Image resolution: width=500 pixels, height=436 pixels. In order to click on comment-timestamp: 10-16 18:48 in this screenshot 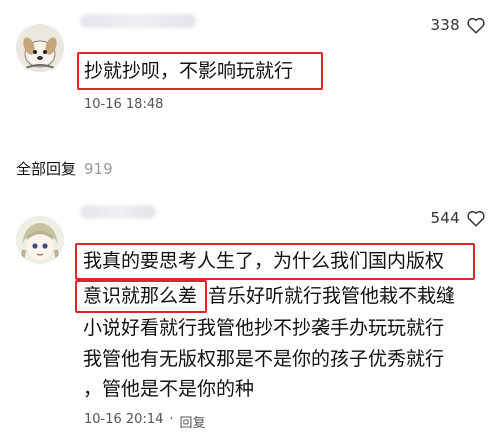, I will do `click(124, 104)`.